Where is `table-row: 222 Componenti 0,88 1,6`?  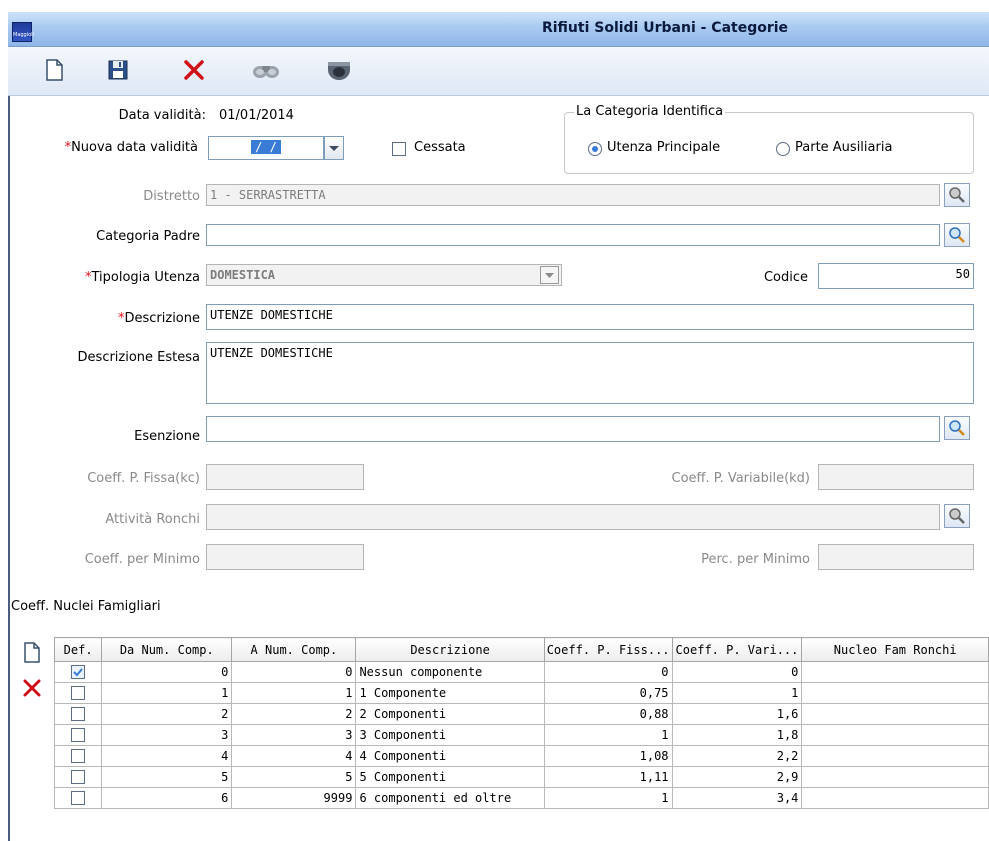 table-row: 222 Componenti 0,88 1,6 is located at coordinates (521, 714).